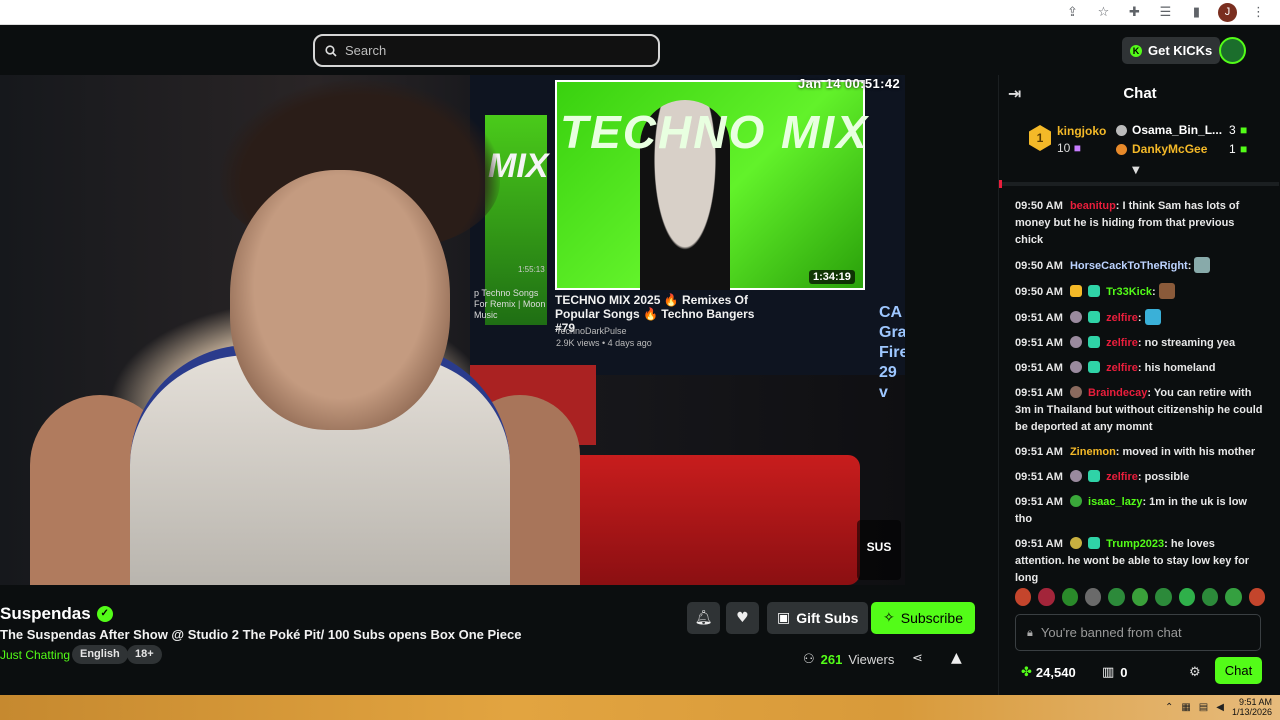 This screenshot has width=1280, height=720. I want to click on gift-subs-label: Gift Subs, so click(827, 618).